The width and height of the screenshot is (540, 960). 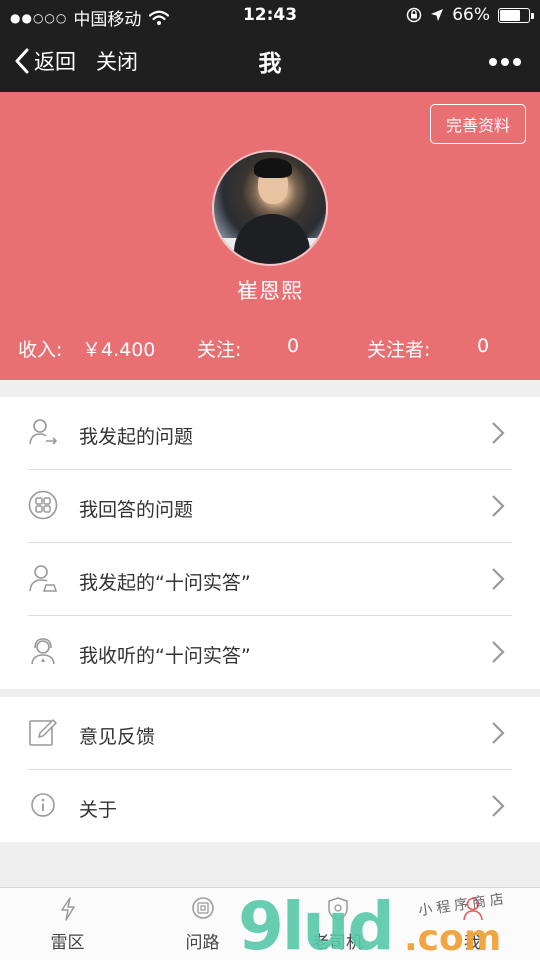 I want to click on followers-label: 关注者:, so click(x=399, y=350).